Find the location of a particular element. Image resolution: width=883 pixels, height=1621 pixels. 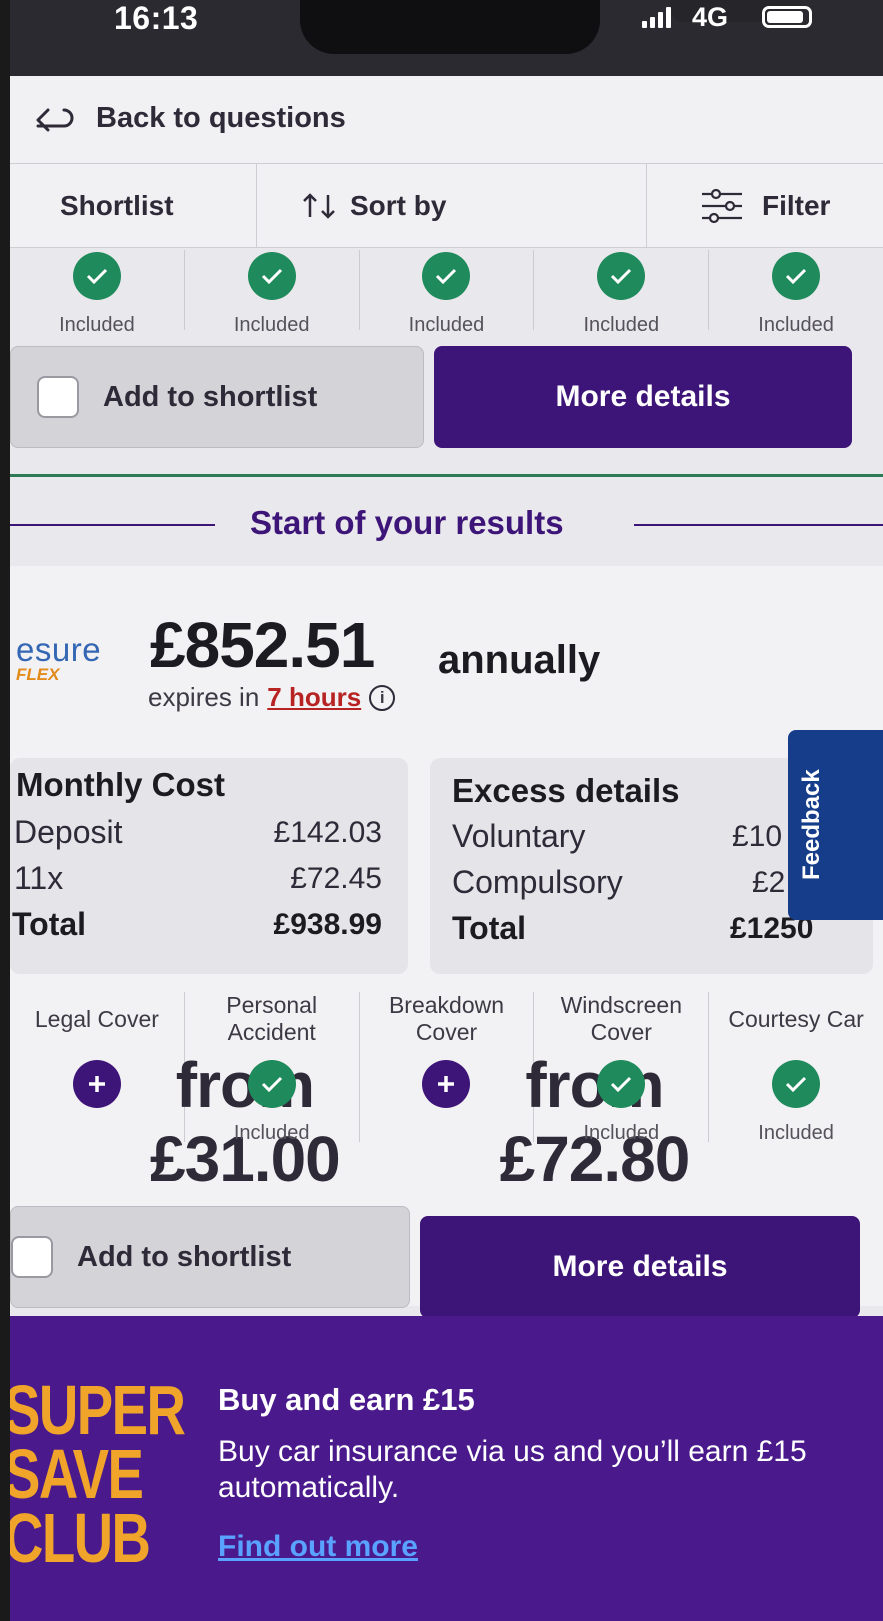

excess-row-value: £10 is located at coordinates (757, 836).